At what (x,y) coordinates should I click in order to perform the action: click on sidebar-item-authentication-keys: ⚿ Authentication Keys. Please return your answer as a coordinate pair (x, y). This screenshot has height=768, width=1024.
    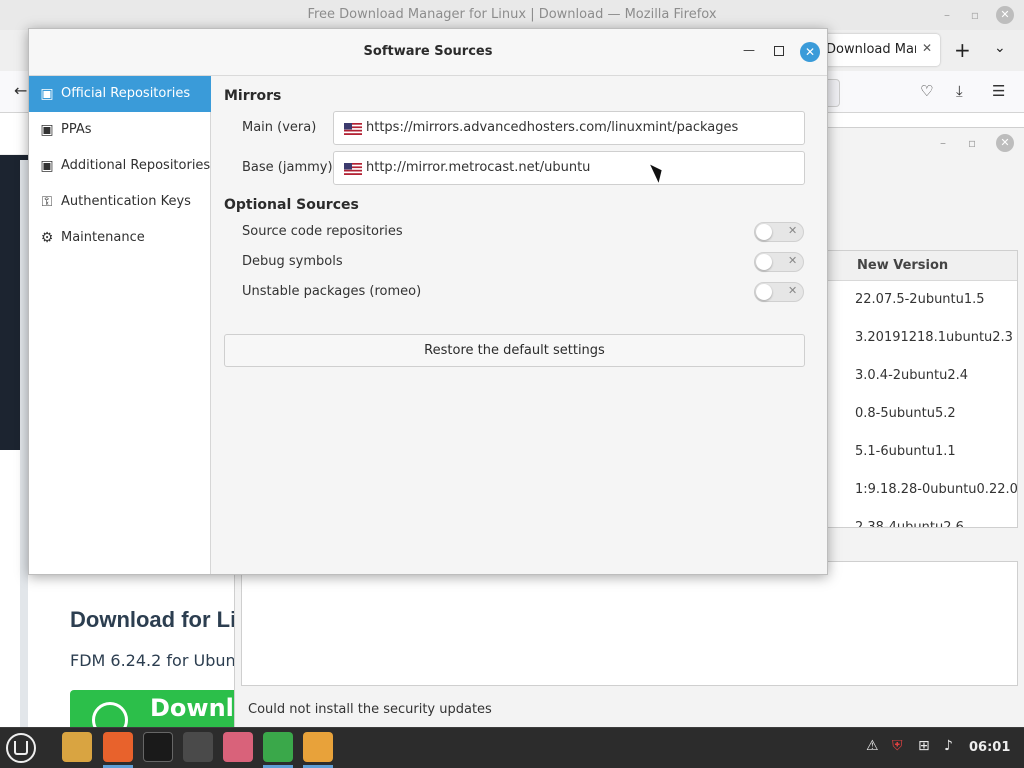
    Looking at the image, I should click on (120, 202).